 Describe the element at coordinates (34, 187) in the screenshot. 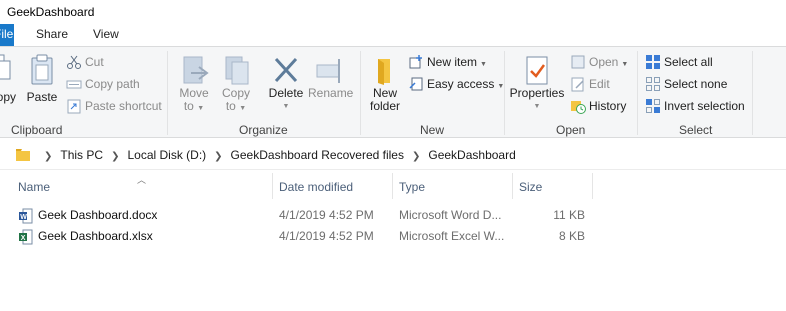

I see `column-header-name: Name` at that location.